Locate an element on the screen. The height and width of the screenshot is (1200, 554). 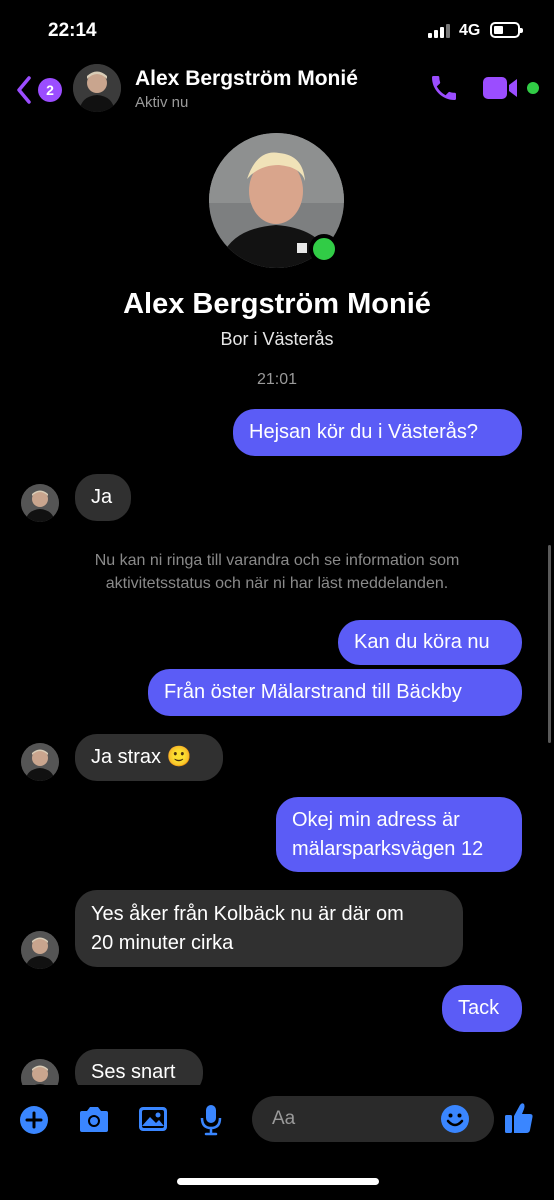
message-text: Hejsan kör du i Västerås? is located at coordinates (364, 432).